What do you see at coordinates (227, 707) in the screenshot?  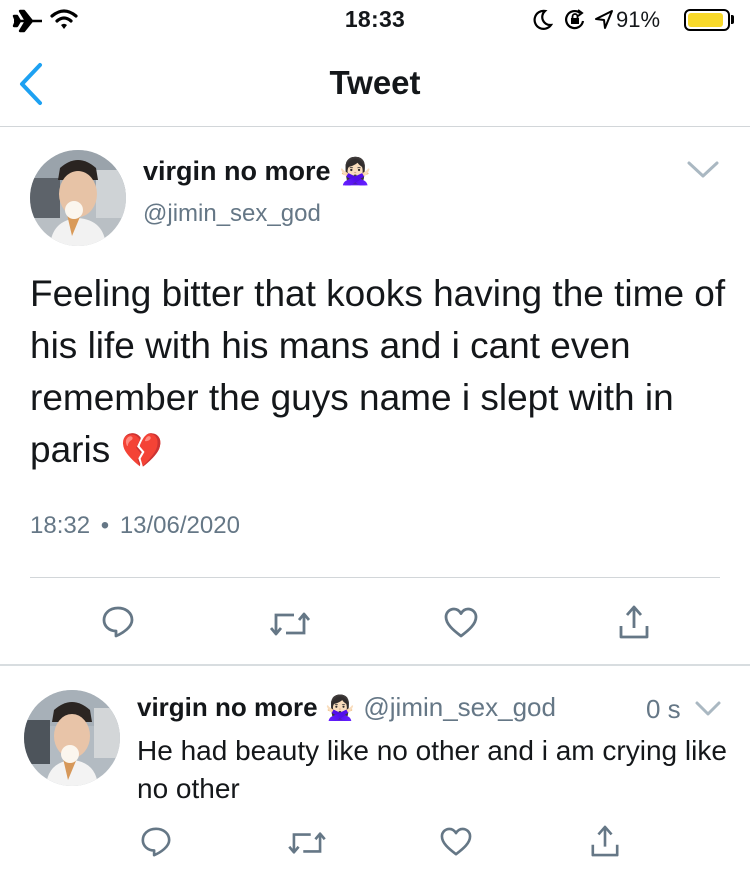 I see `reply-display-name: virgin no more` at bounding box center [227, 707].